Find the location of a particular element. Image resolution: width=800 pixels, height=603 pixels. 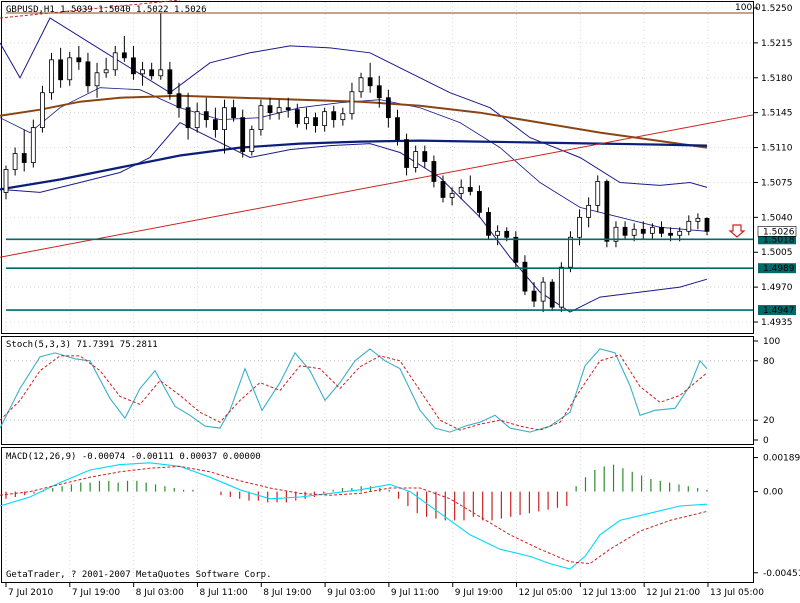

level-price-label: 1.4947 is located at coordinates (779, 311).